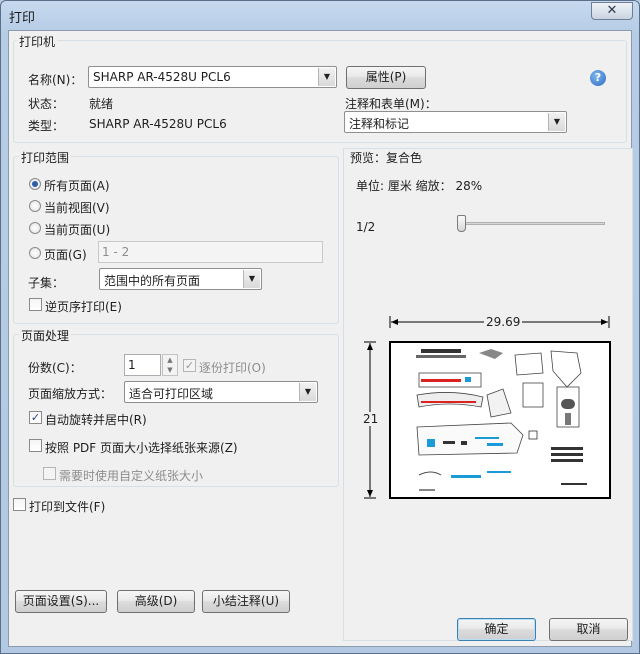 This screenshot has width=640, height=654. I want to click on type-label: 类型：, so click(46, 126).